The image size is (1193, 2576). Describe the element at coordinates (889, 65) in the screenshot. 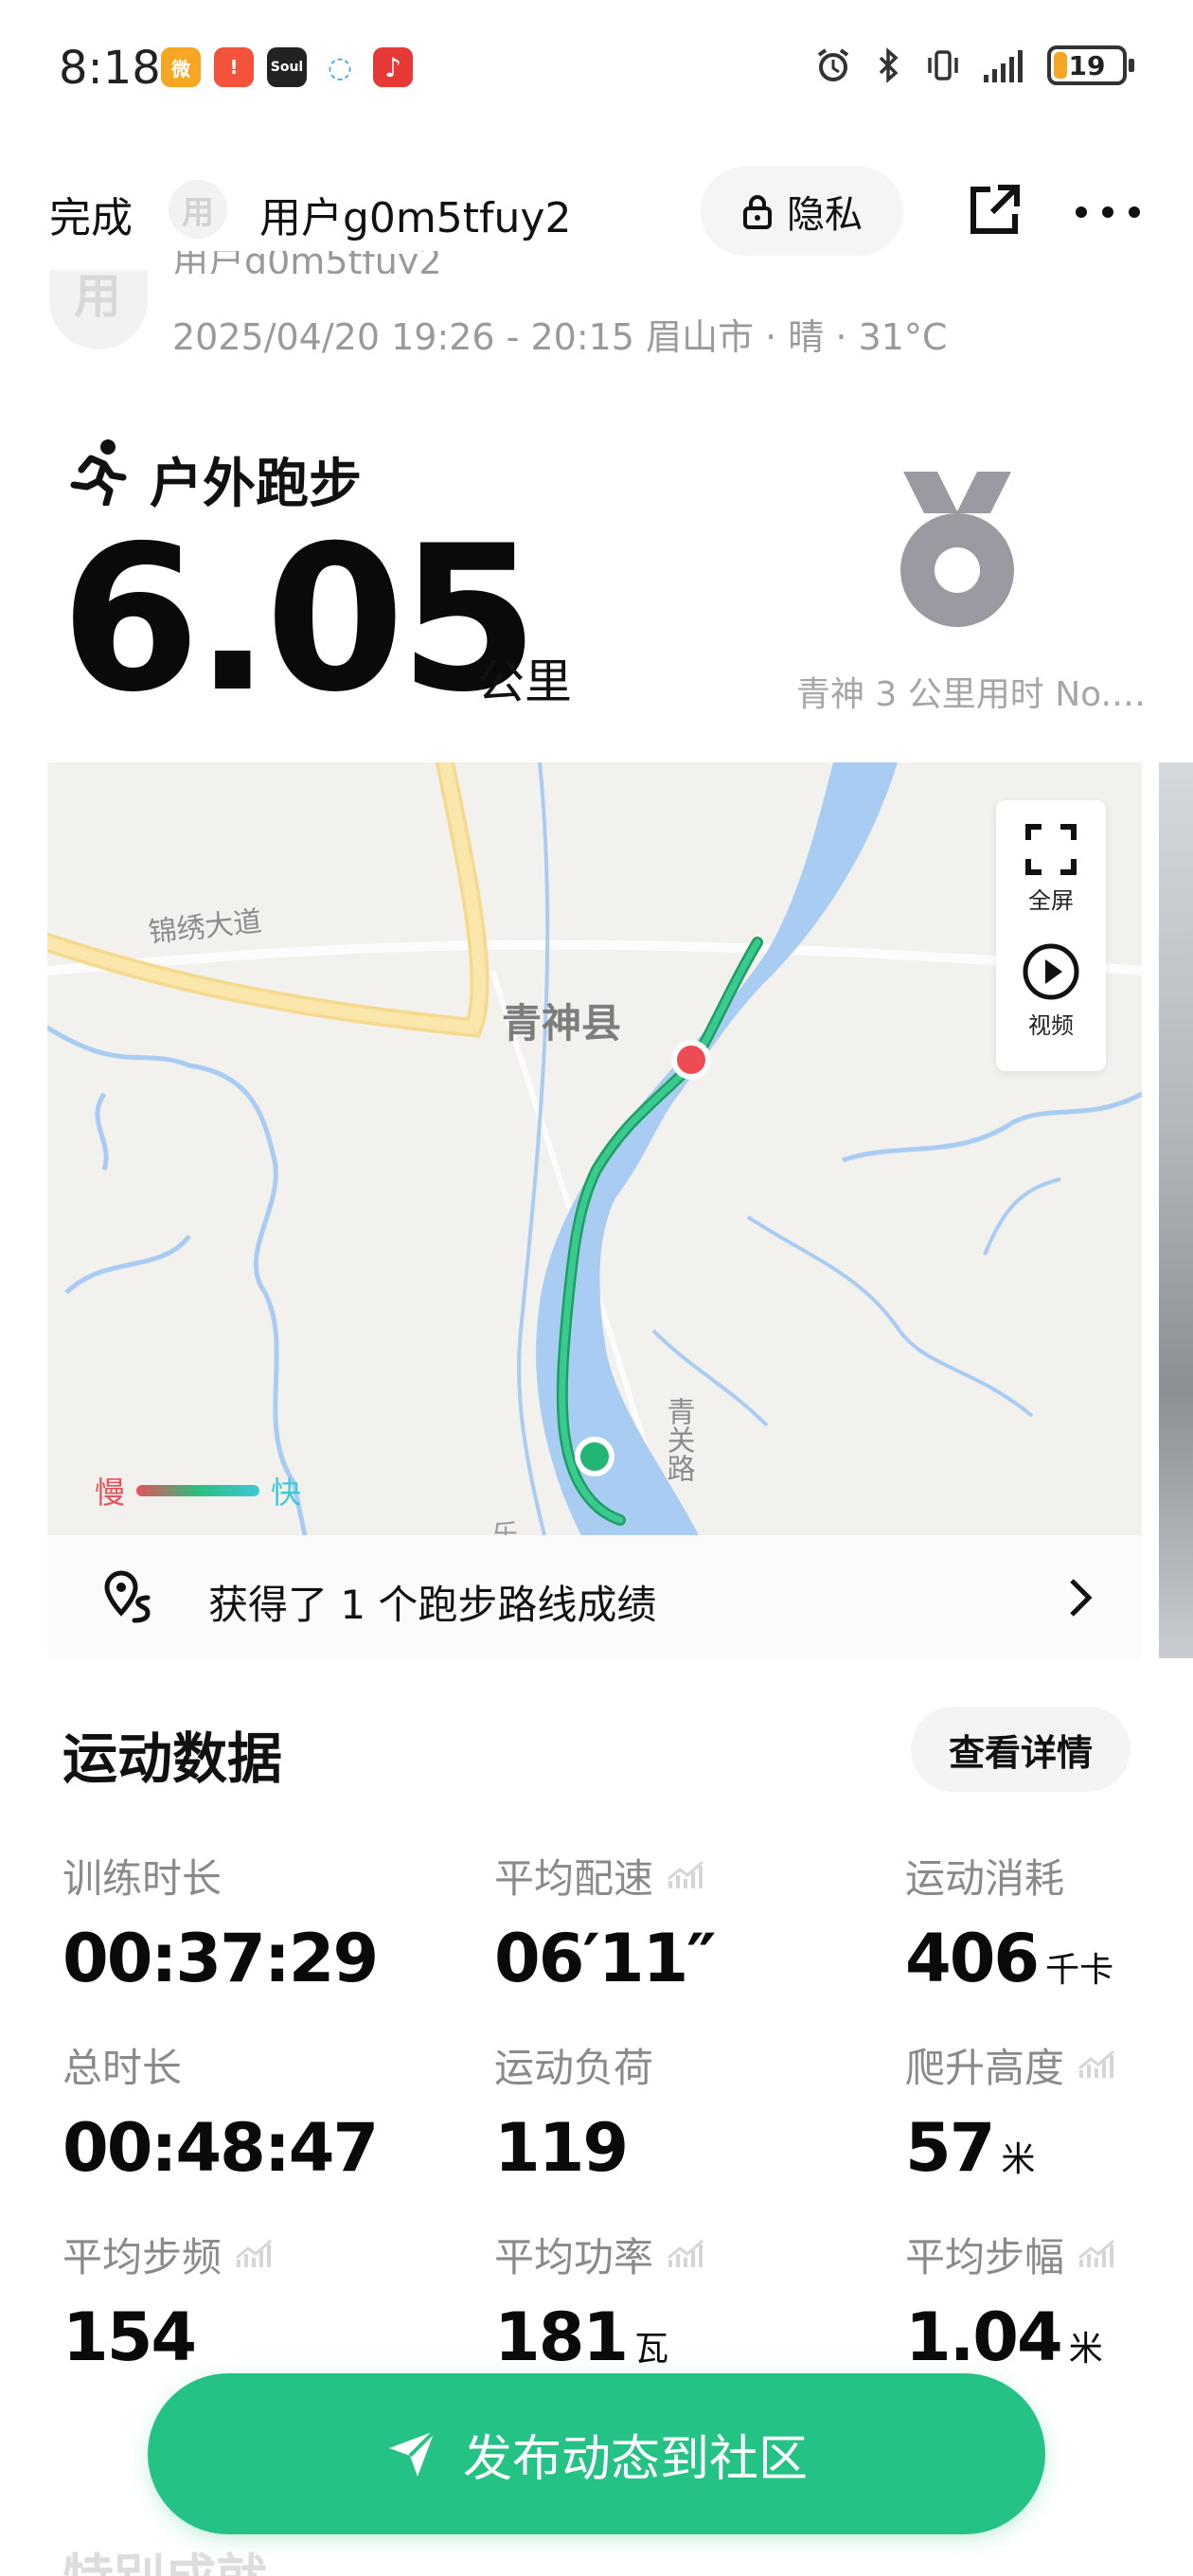

I see `bluetooth-icon` at that location.